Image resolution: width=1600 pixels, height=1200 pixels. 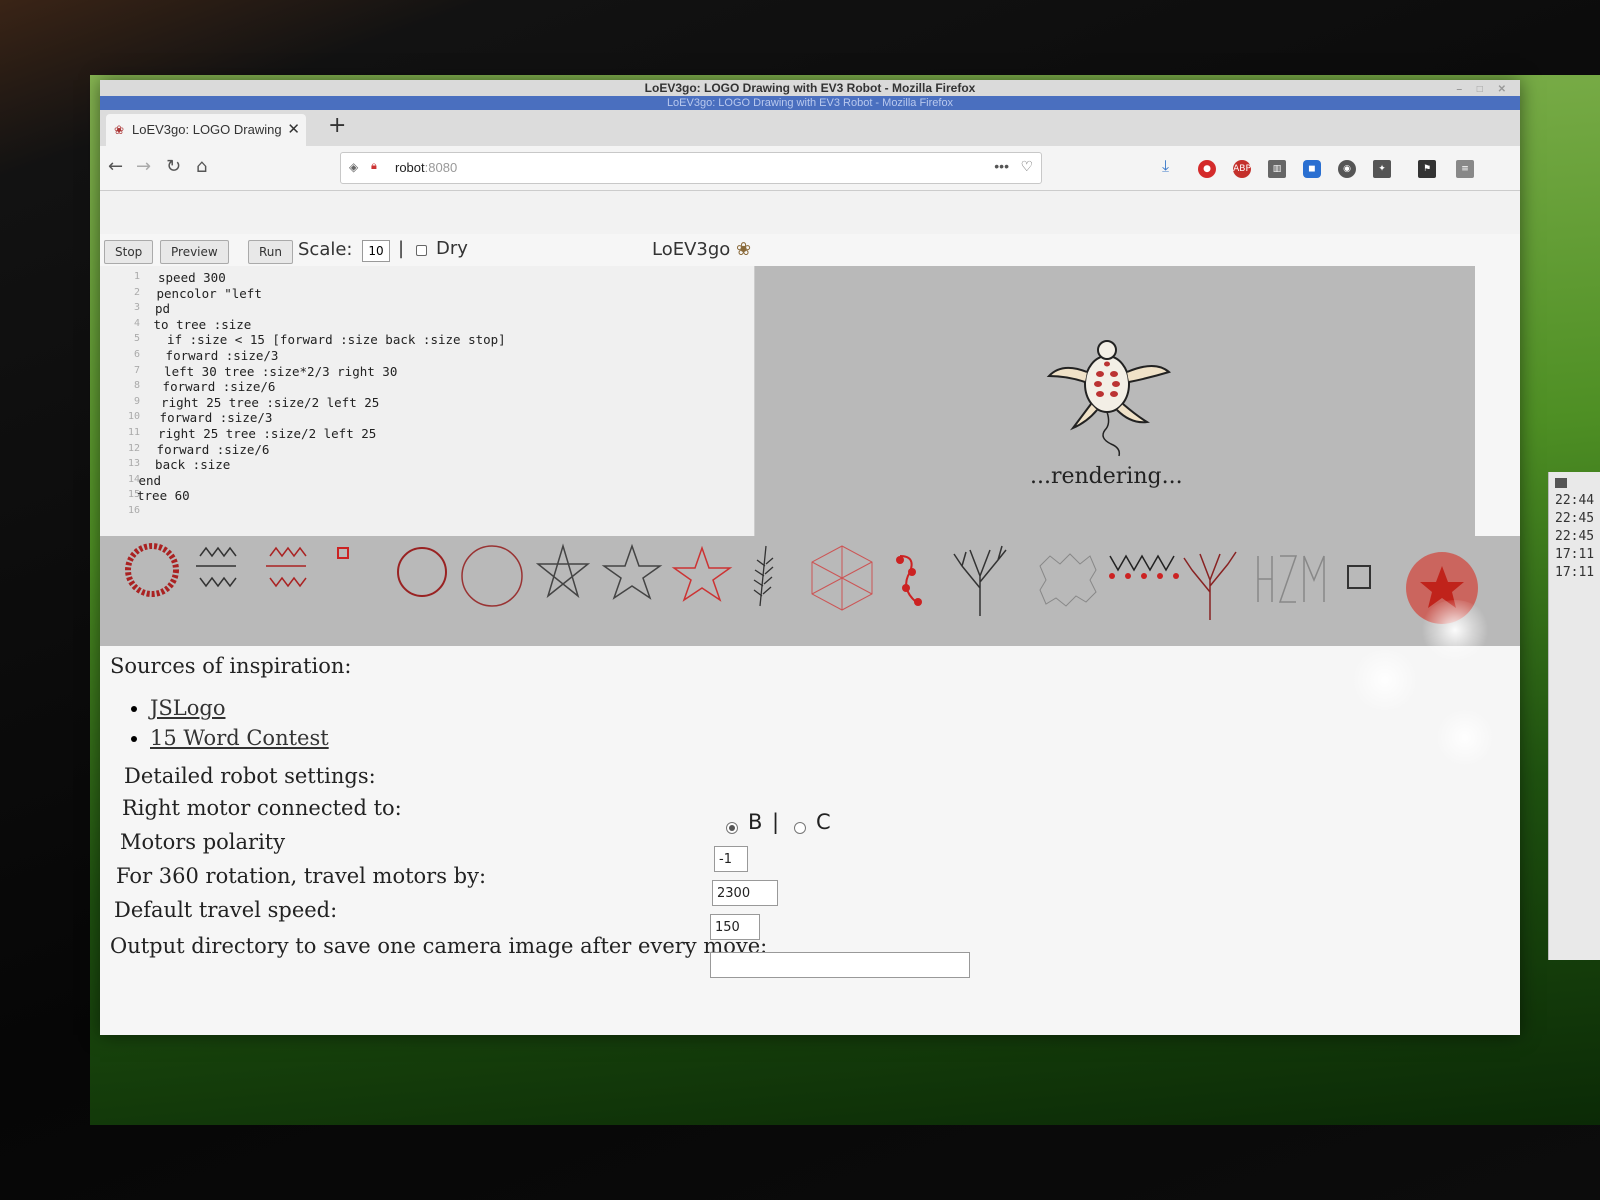 What do you see at coordinates (1144, 566) in the screenshot?
I see `example-flower-chain` at bounding box center [1144, 566].